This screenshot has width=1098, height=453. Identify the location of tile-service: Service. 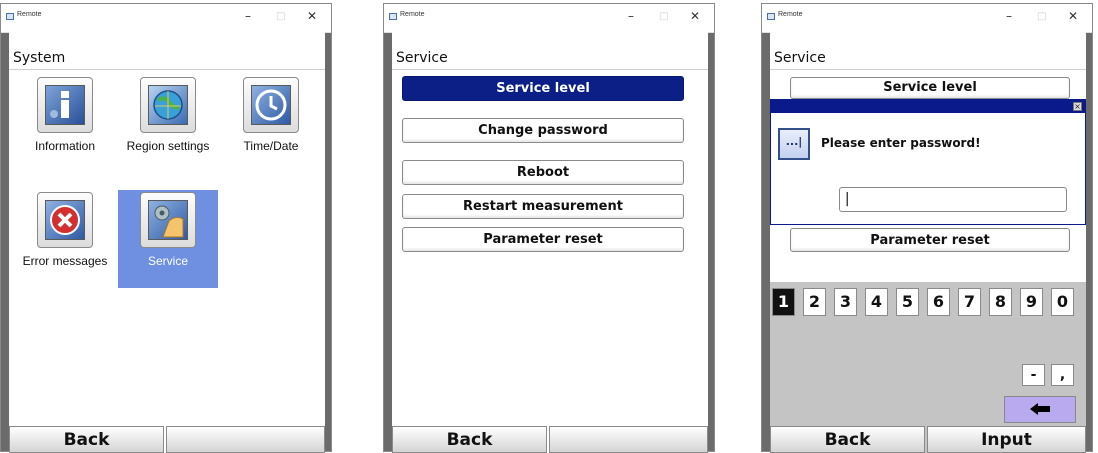
(168, 239).